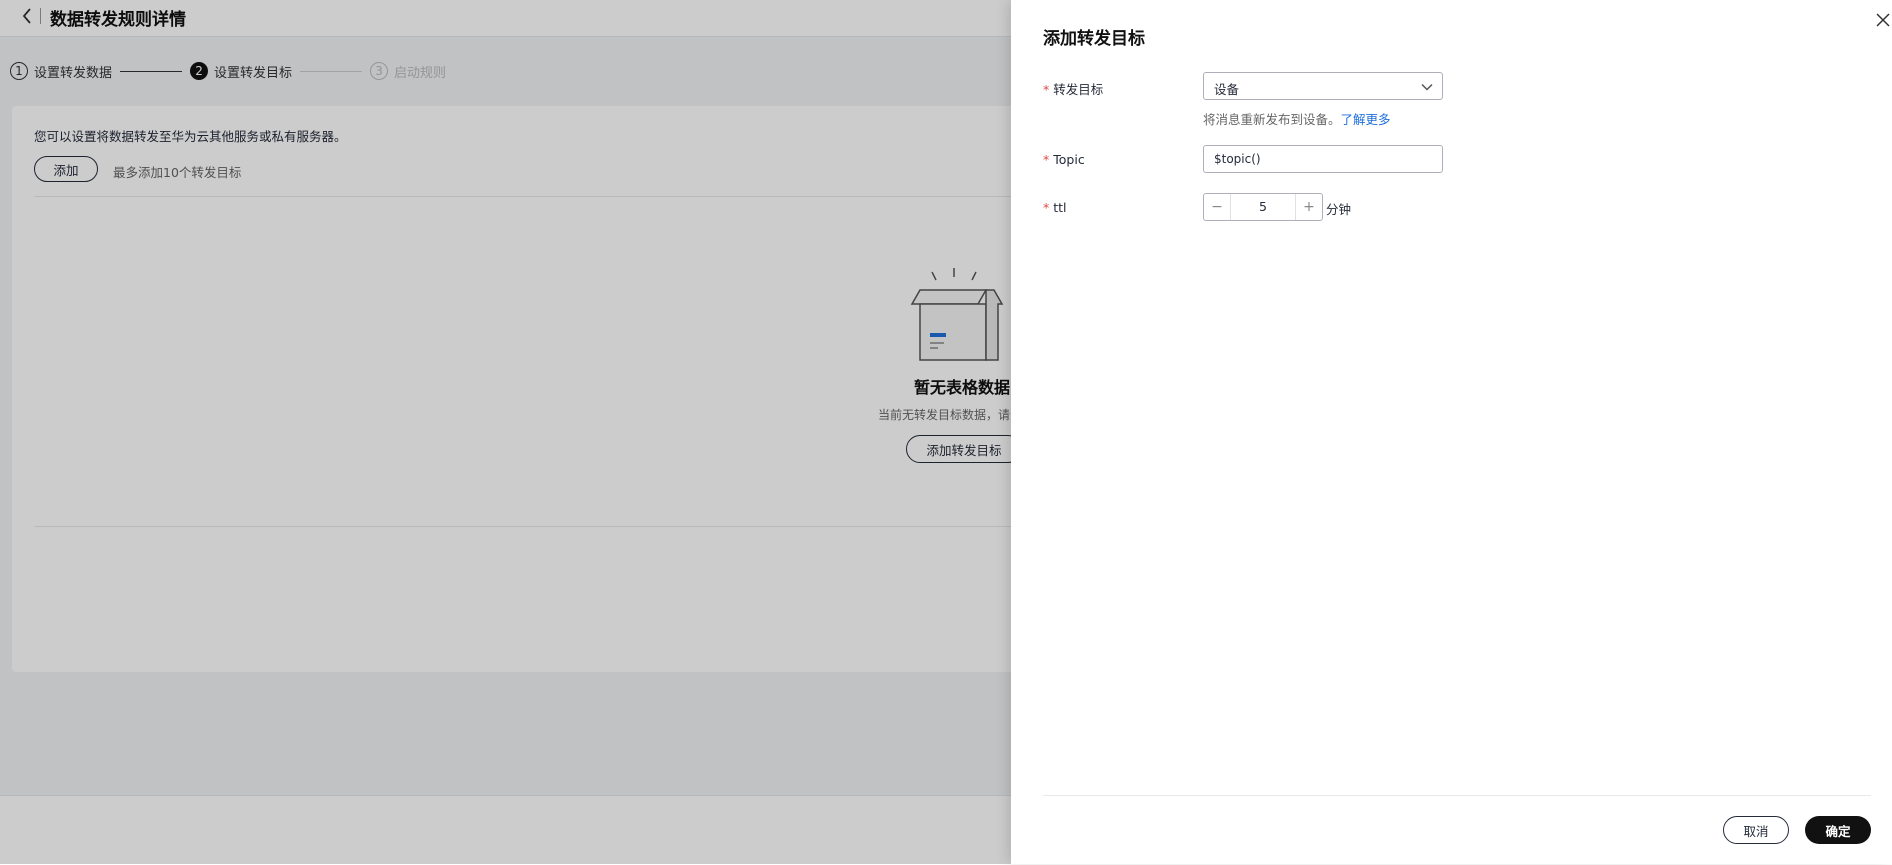 Image resolution: width=1892 pixels, height=865 pixels. I want to click on ttl-label: * ttl, so click(1055, 207).